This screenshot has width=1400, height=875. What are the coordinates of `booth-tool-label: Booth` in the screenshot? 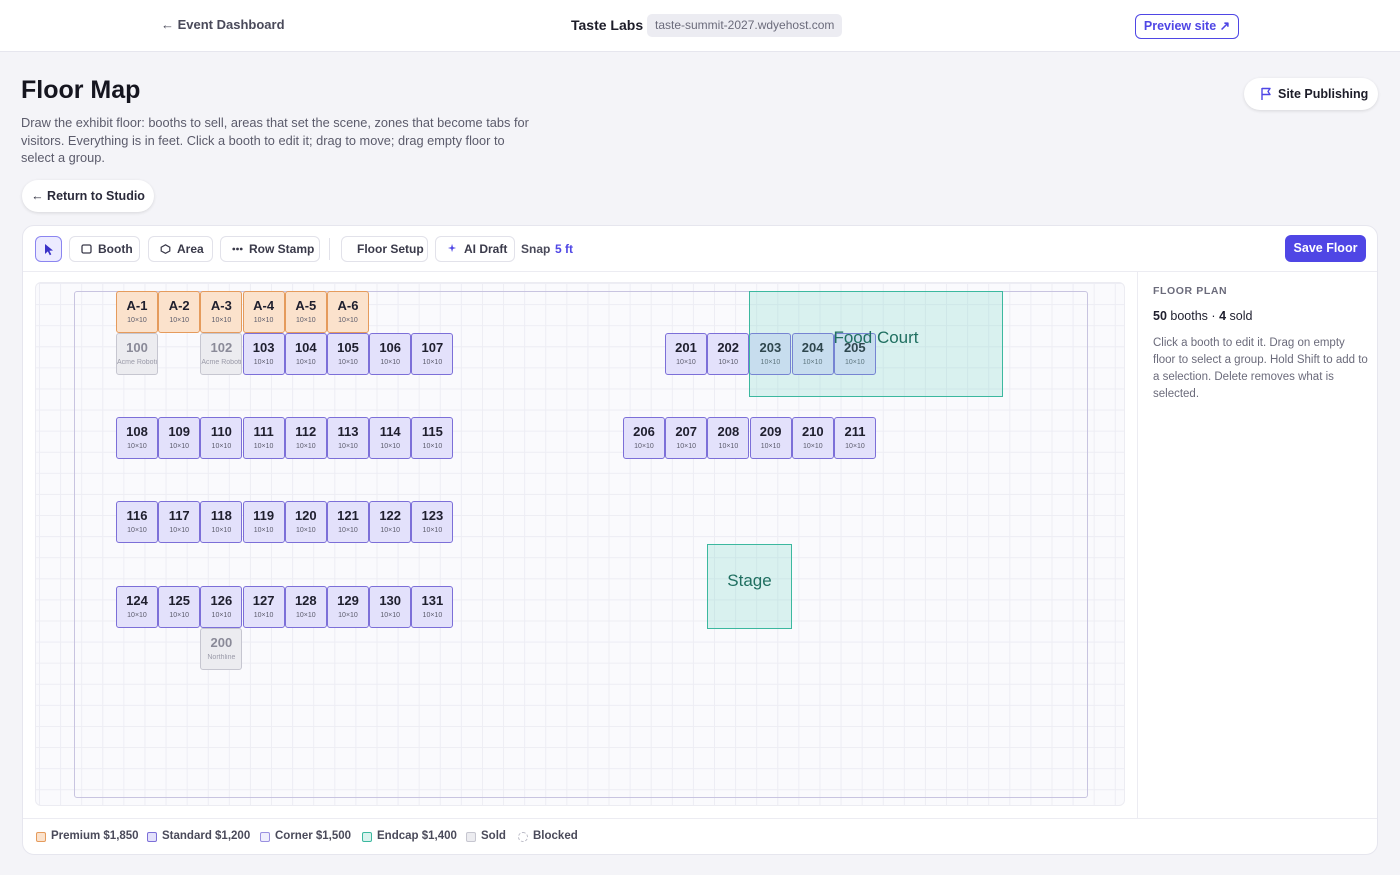 It's located at (115, 249).